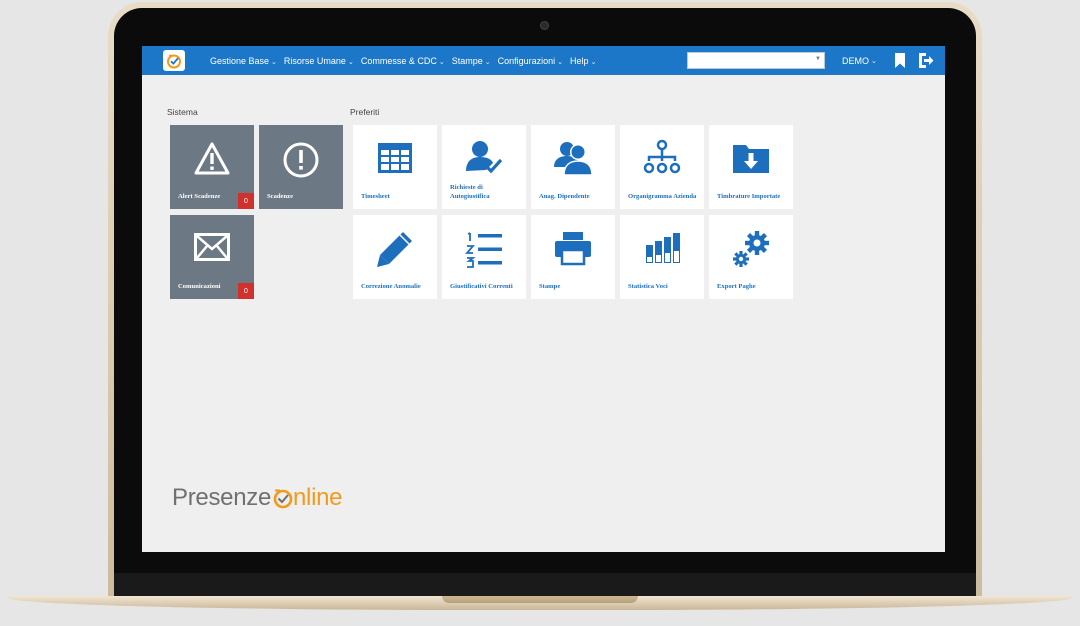 The height and width of the screenshot is (626, 1080). What do you see at coordinates (246, 201) in the screenshot?
I see `alert-count-badge: 0` at bounding box center [246, 201].